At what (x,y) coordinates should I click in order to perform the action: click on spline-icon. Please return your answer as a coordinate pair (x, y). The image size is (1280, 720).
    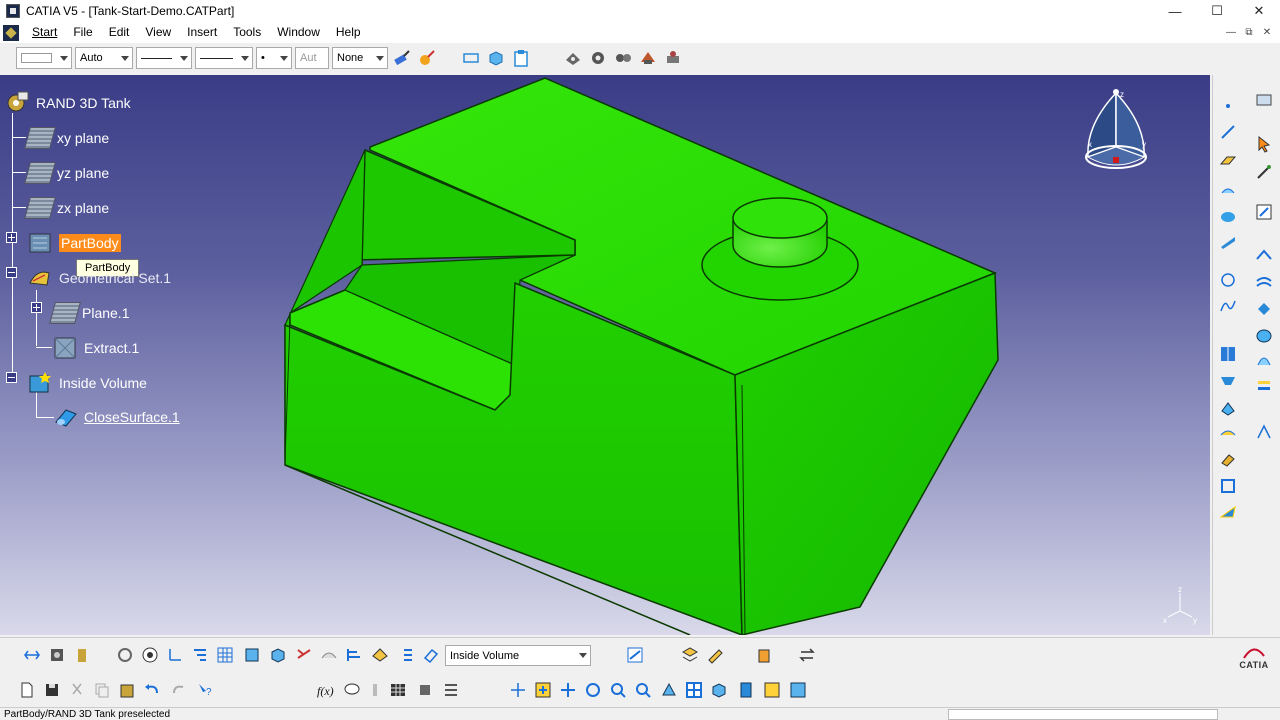
    Looking at the image, I should click on (1228, 306).